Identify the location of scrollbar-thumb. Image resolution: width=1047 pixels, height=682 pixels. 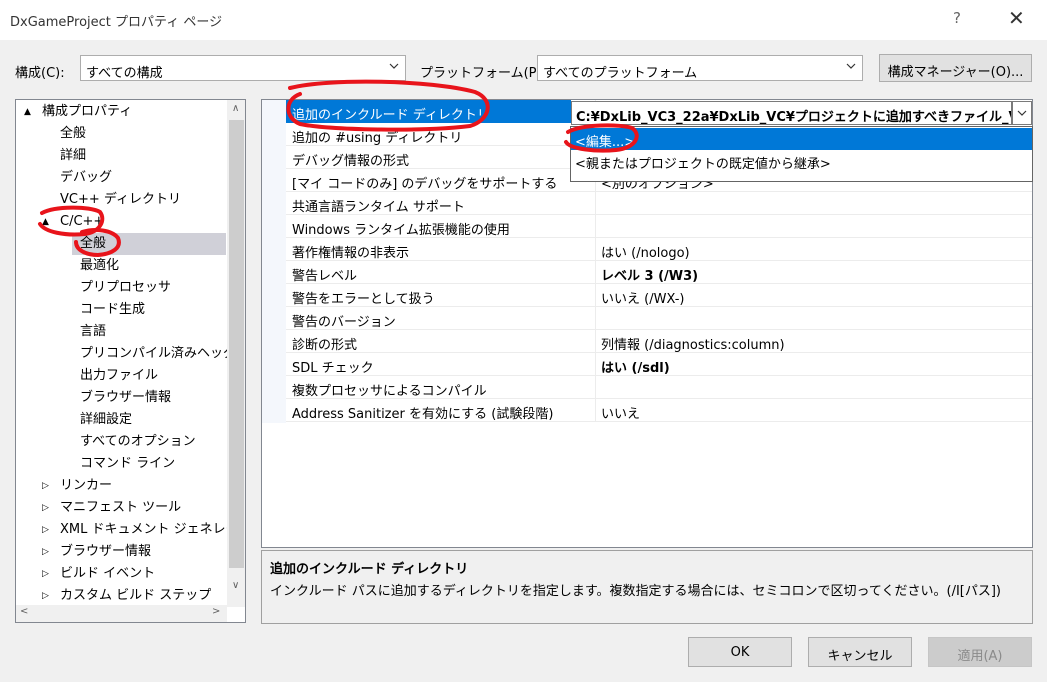
(236, 344).